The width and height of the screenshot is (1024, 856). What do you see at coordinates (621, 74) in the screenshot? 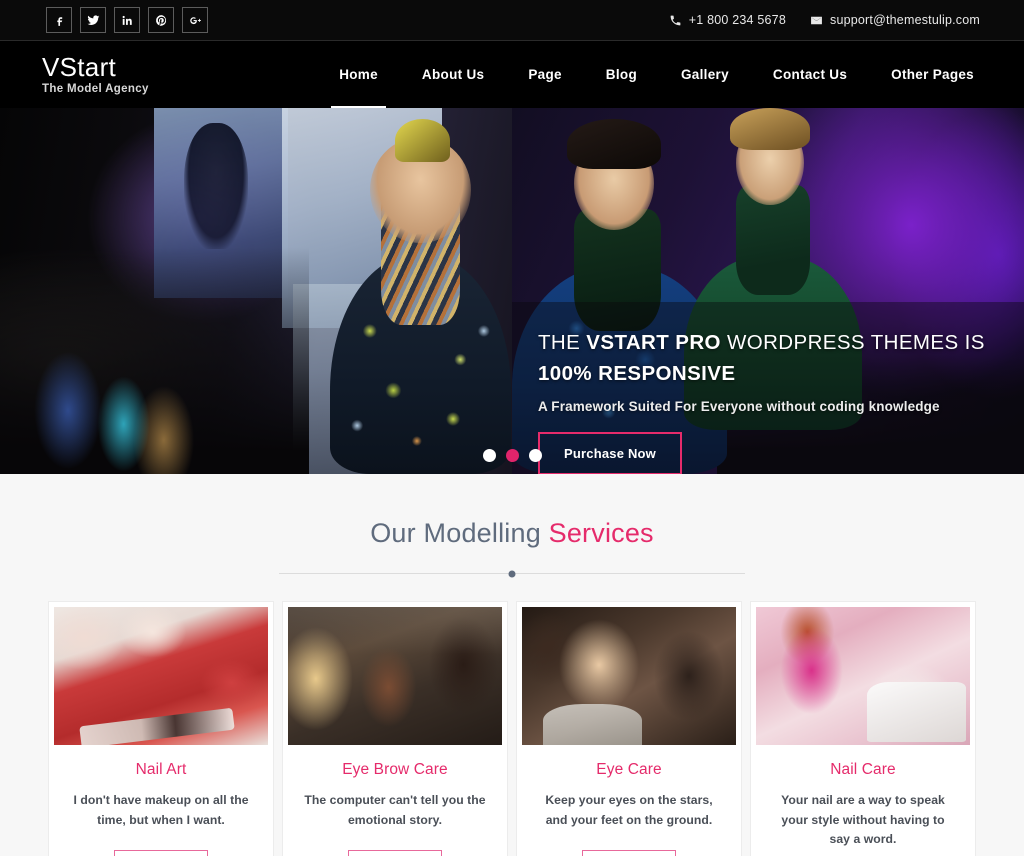
I see `nav-item-blog: Blog` at bounding box center [621, 74].